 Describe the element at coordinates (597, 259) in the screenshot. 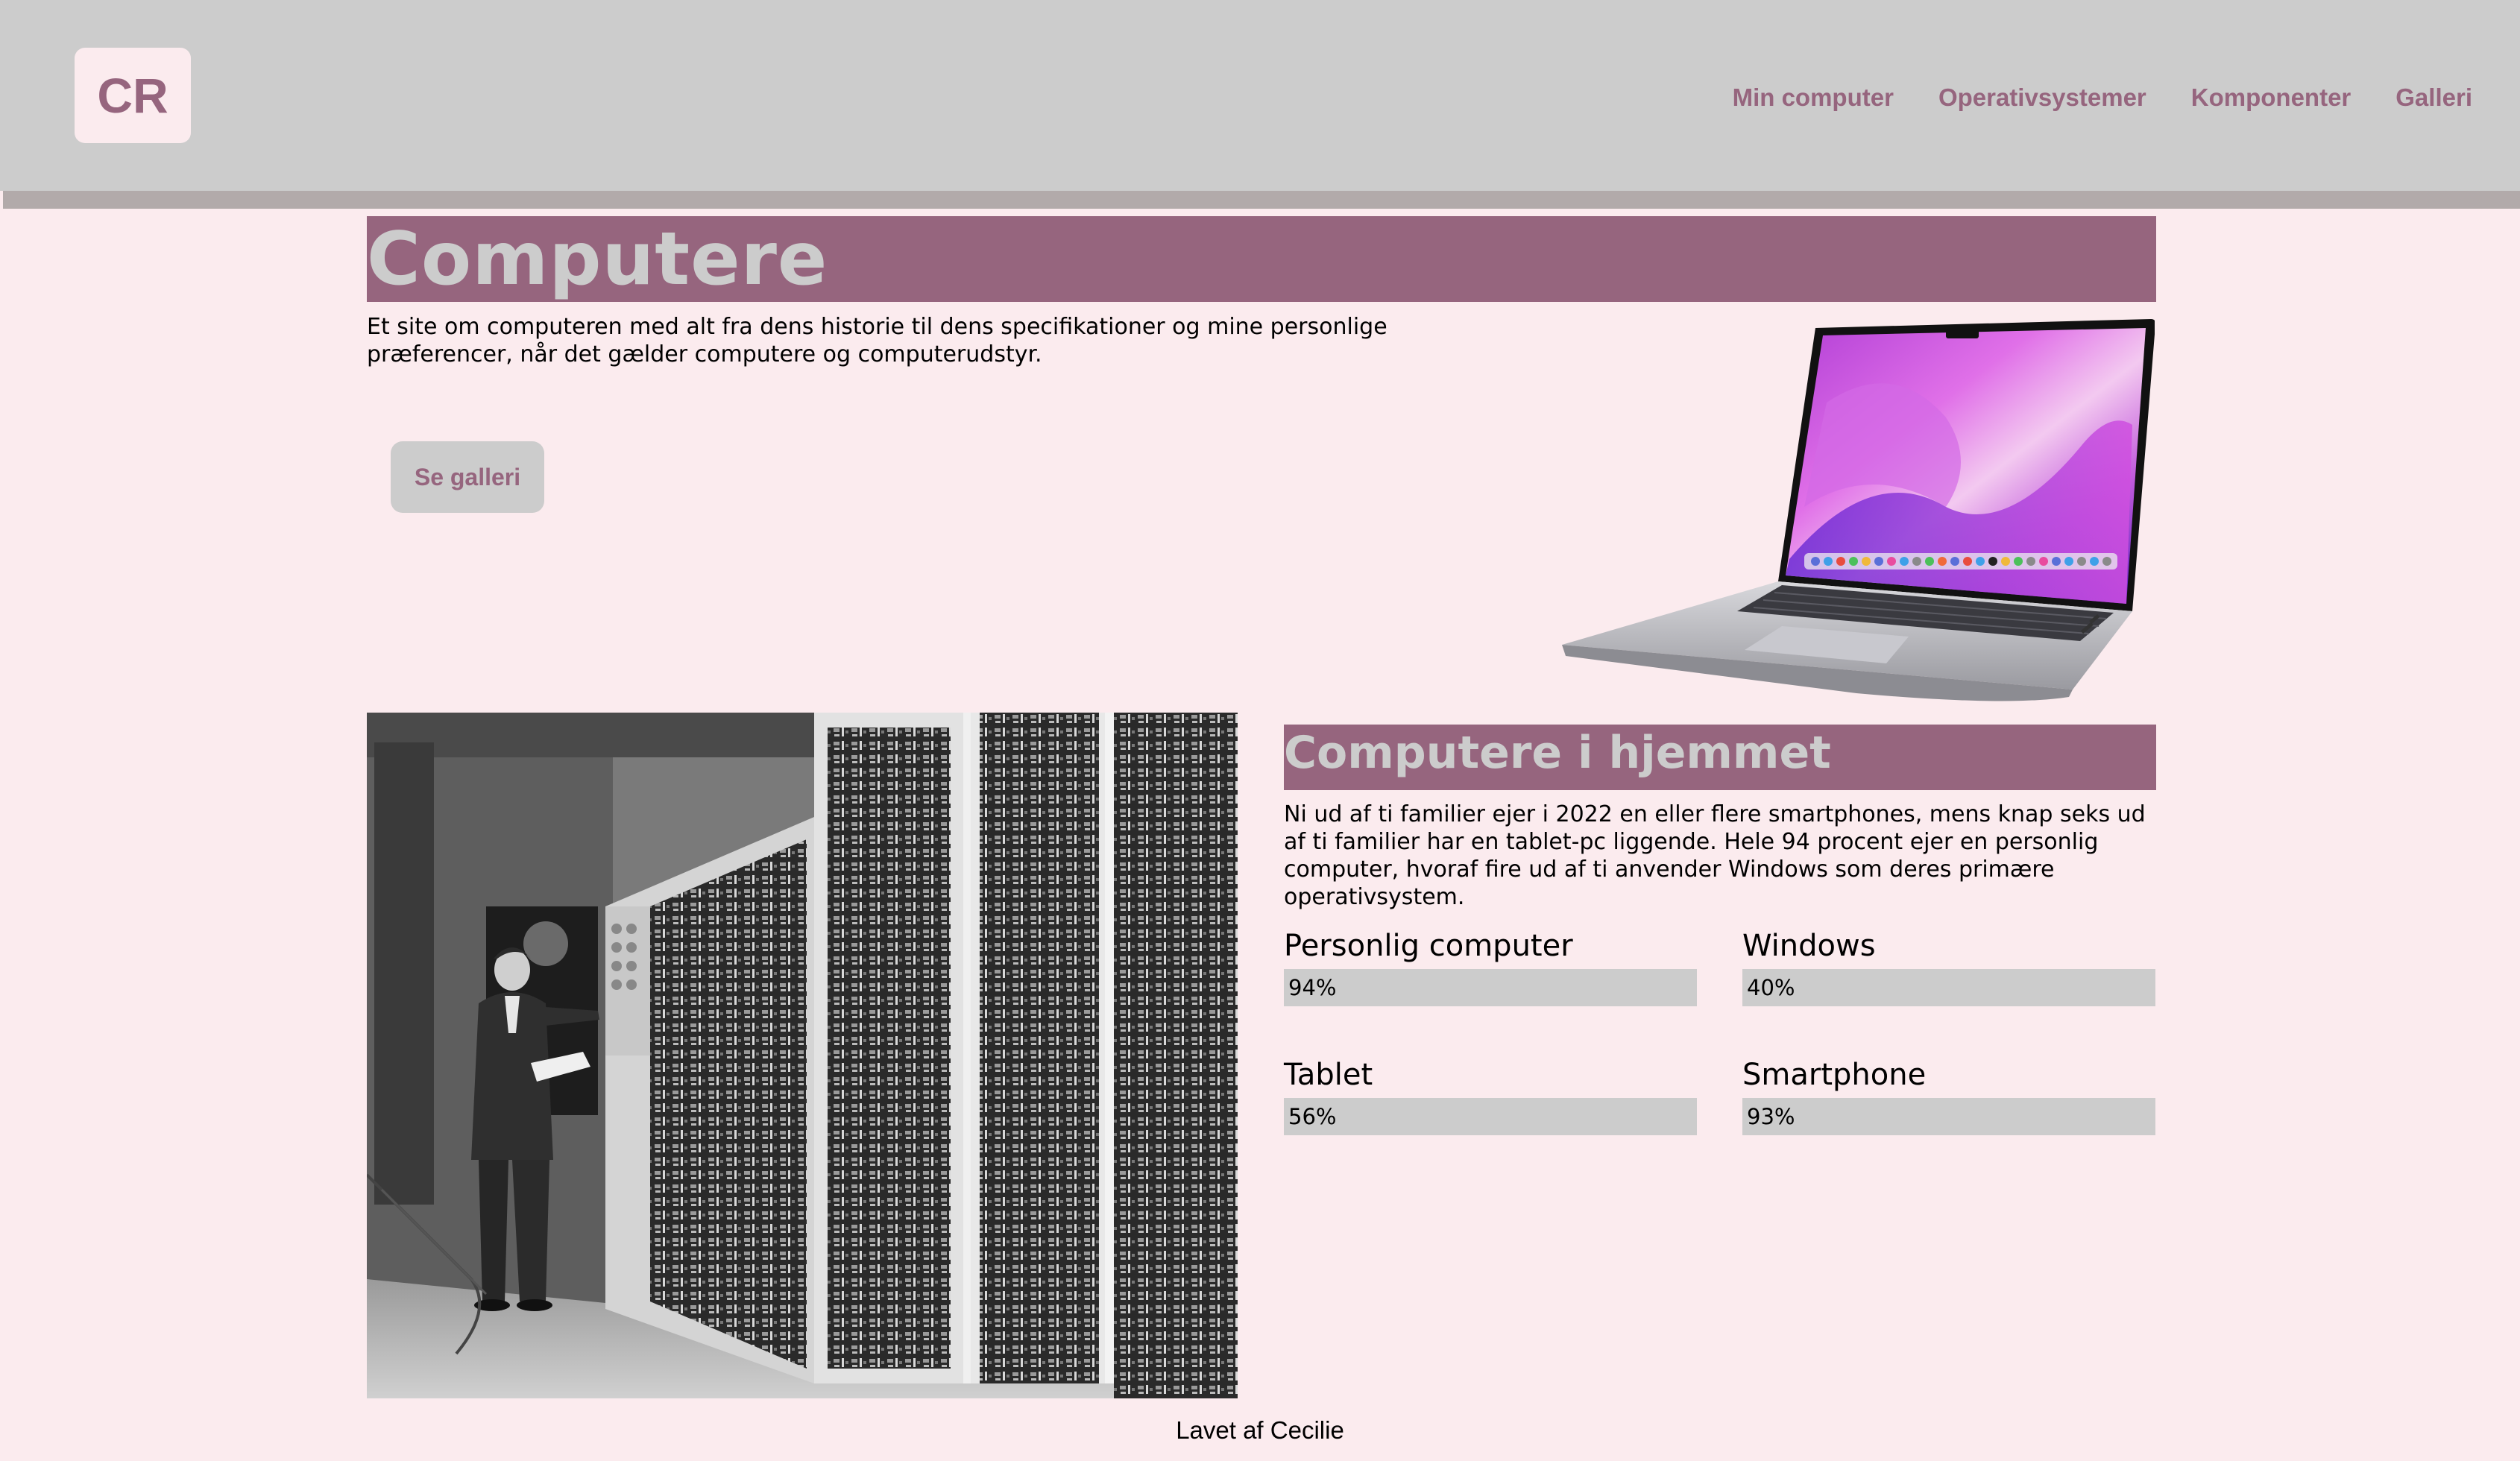

I see `page-title: Computere` at that location.